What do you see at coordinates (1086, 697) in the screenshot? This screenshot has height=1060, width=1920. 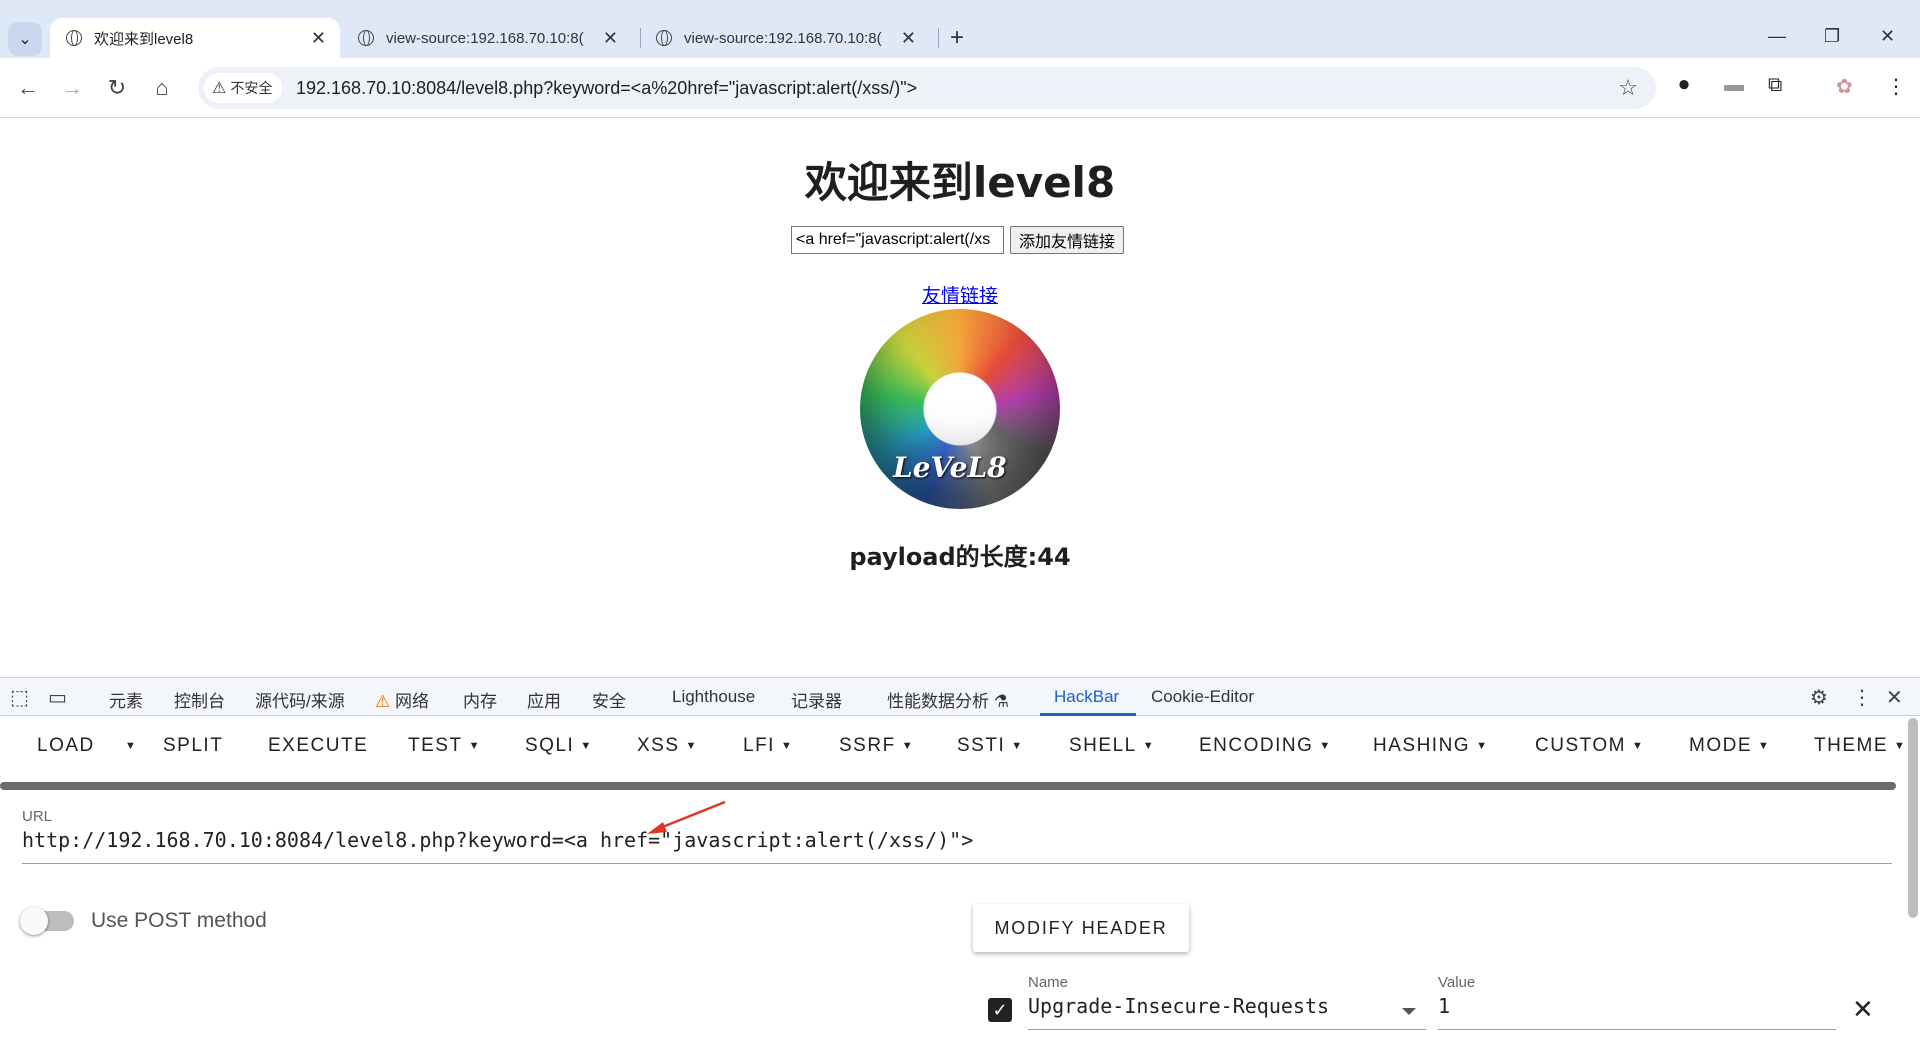 I see `tab-hackbar: HackBar` at bounding box center [1086, 697].